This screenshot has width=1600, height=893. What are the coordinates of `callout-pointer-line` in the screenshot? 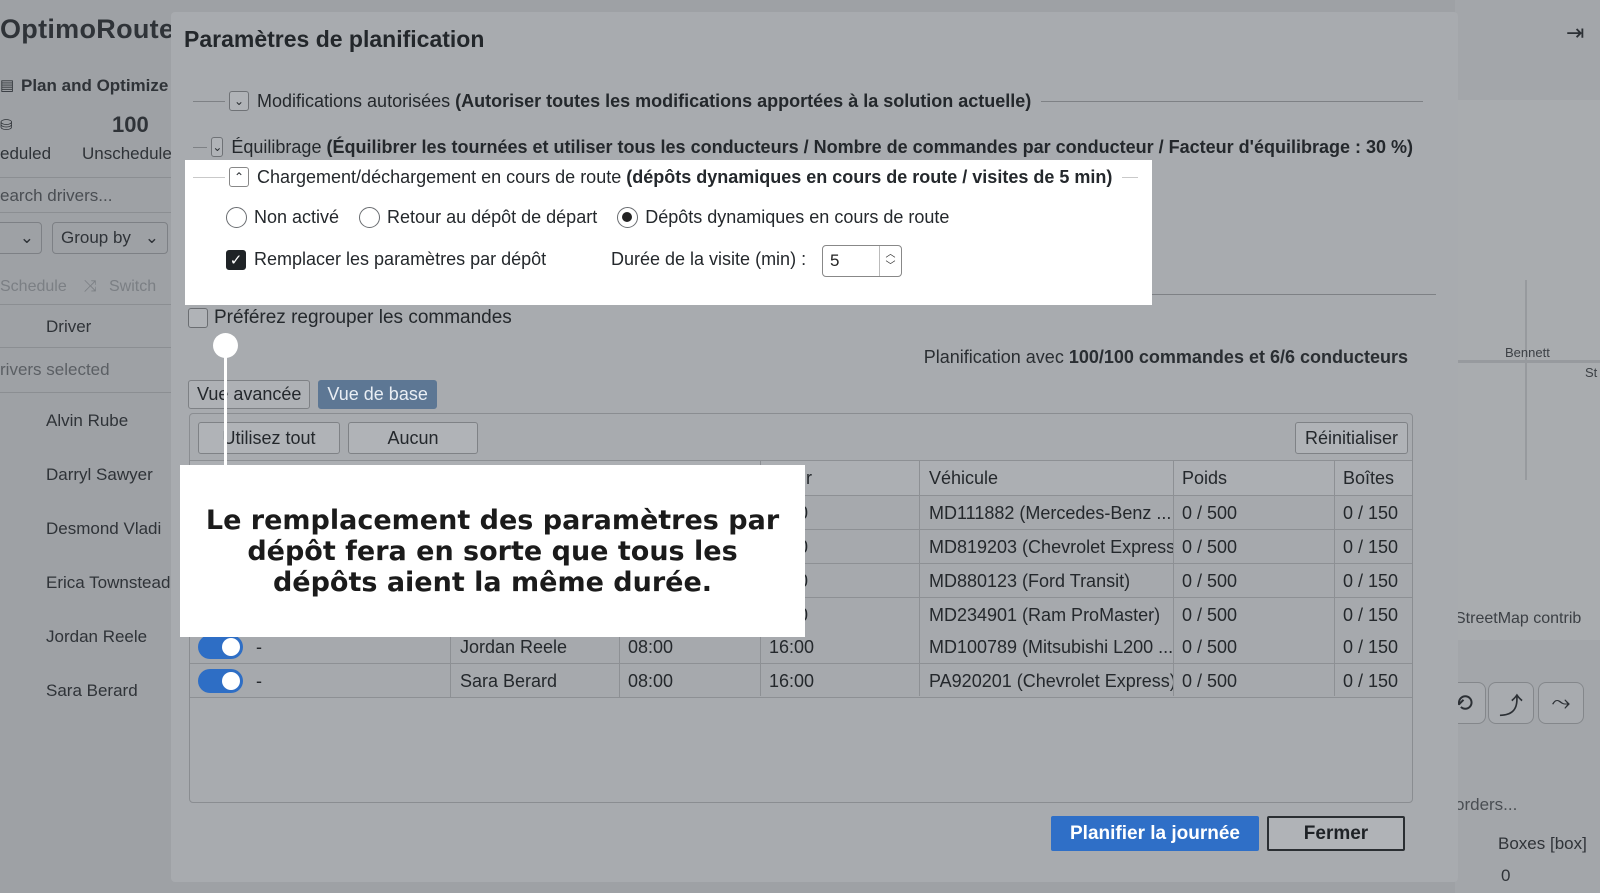 It's located at (225, 405).